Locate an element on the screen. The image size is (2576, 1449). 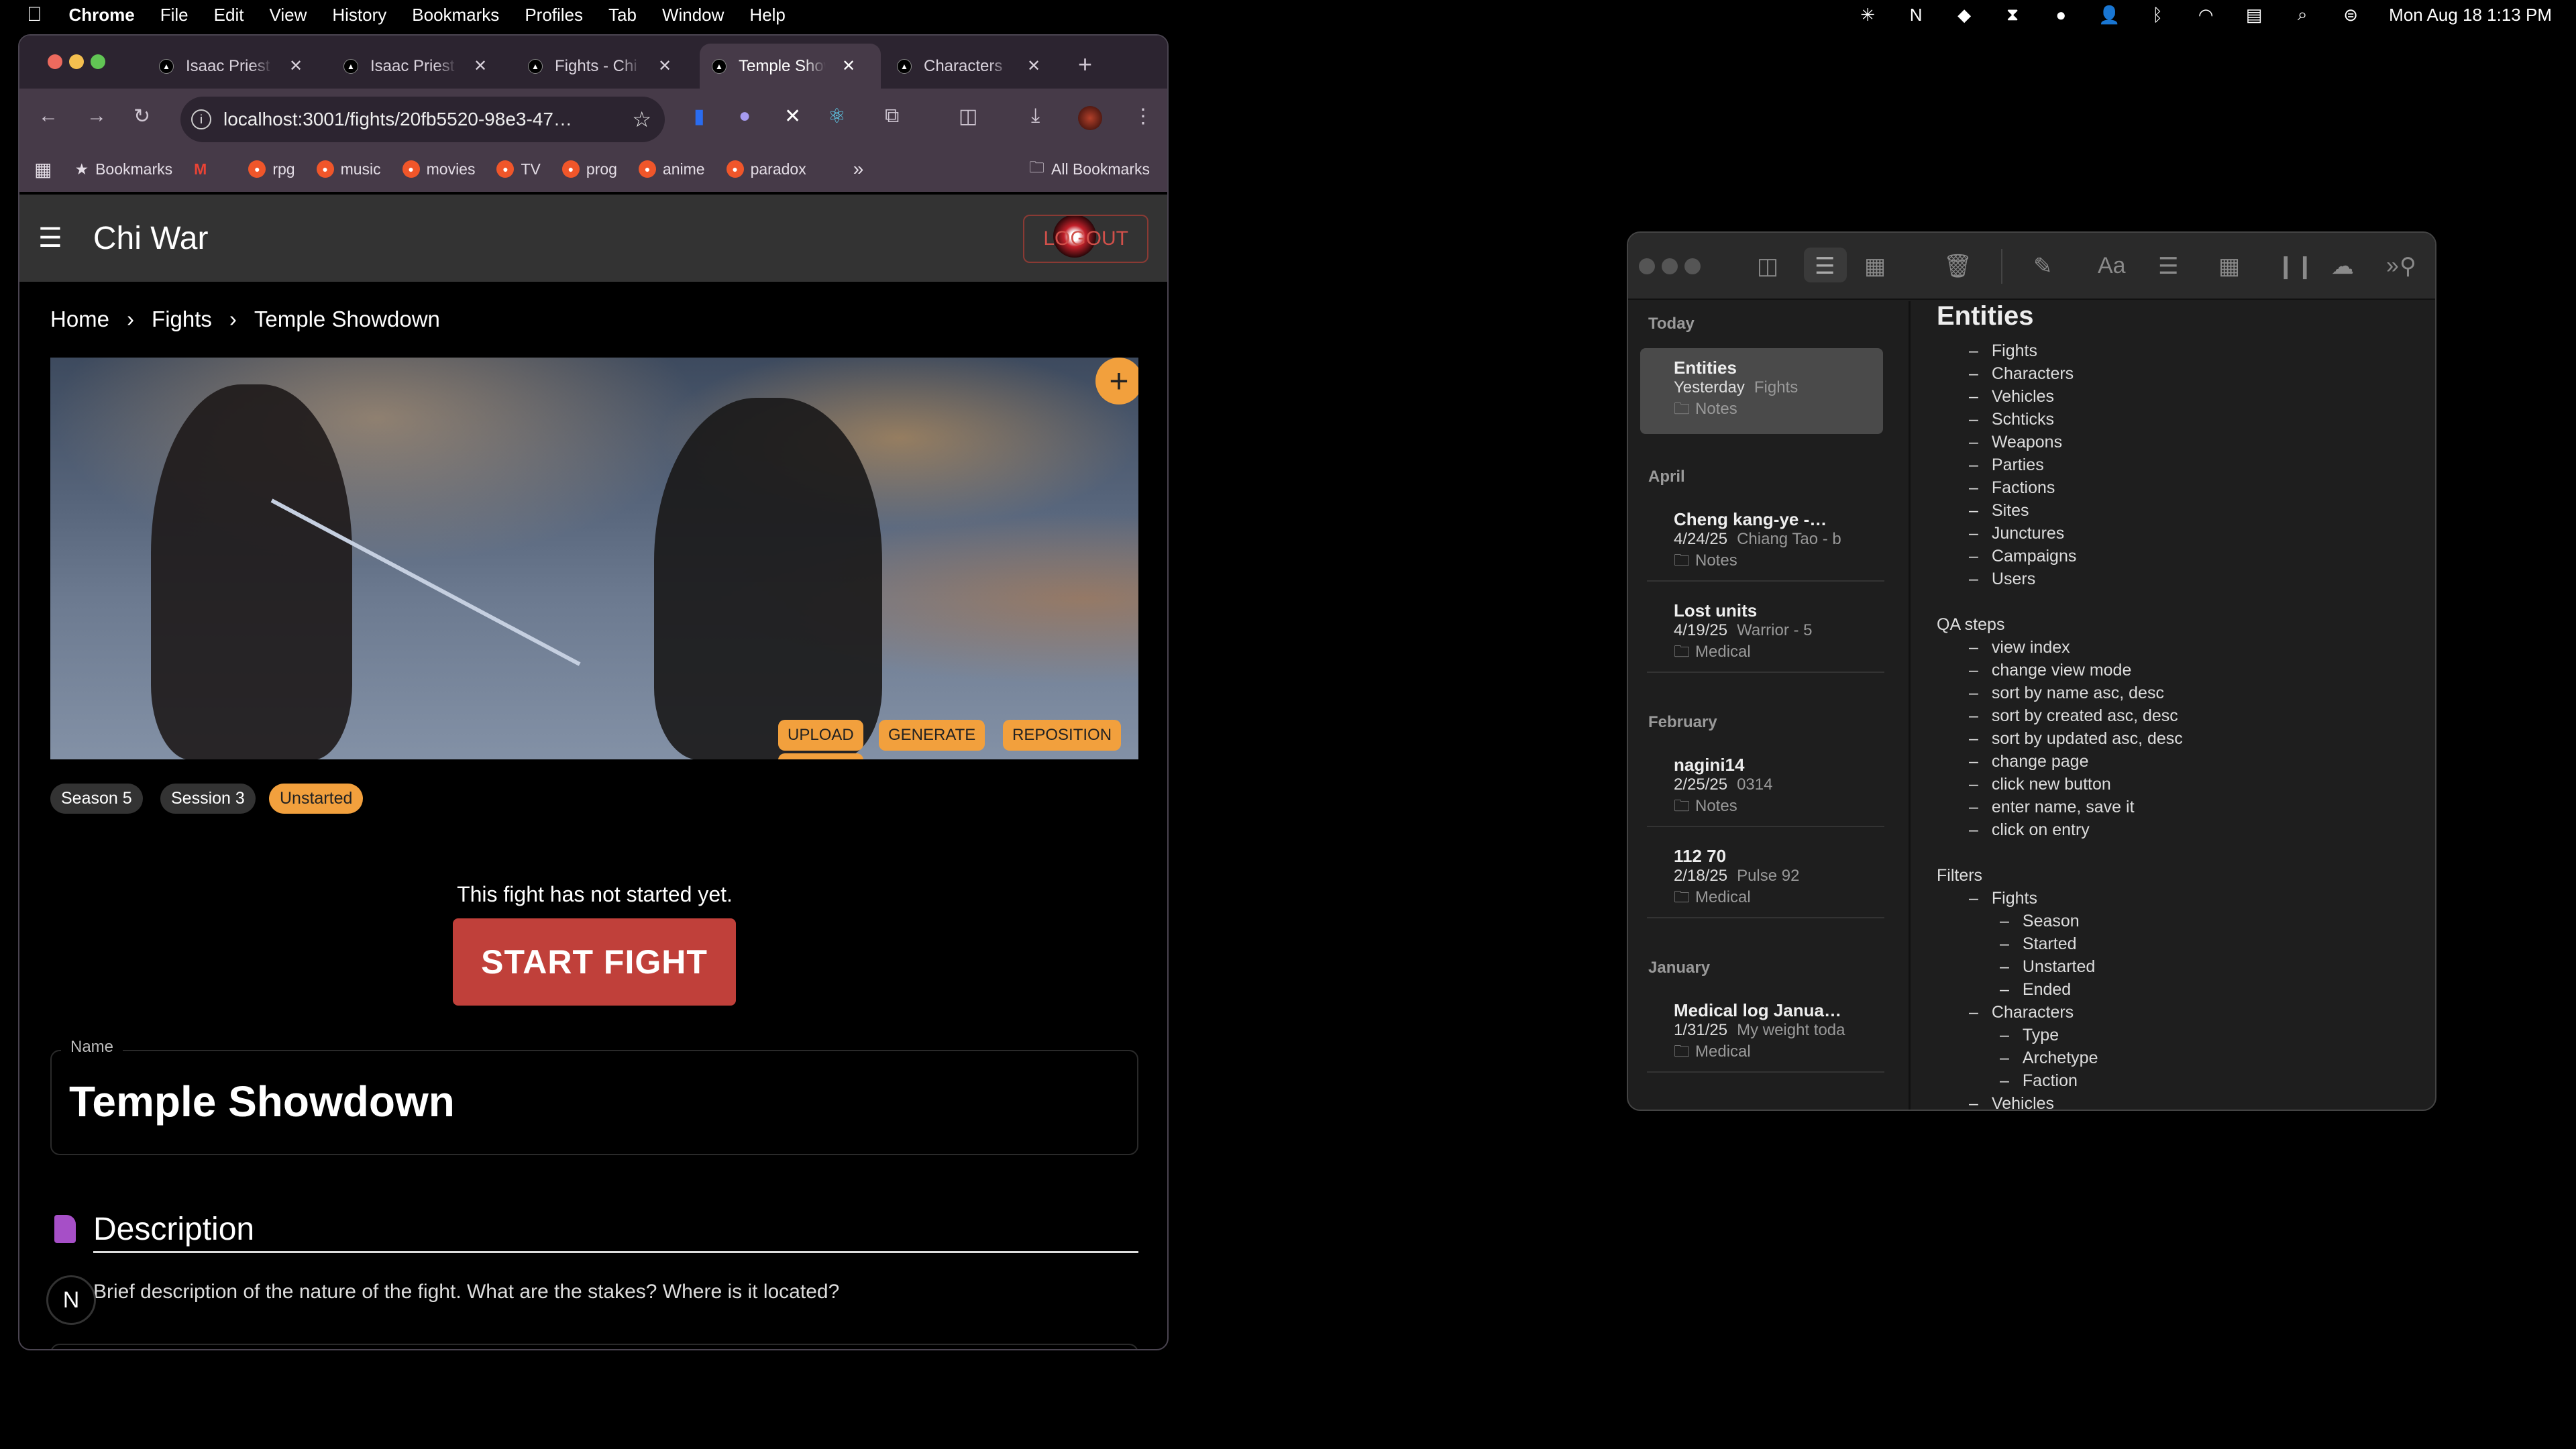
perplexity-icon: ✳ is located at coordinates (1868, 15).